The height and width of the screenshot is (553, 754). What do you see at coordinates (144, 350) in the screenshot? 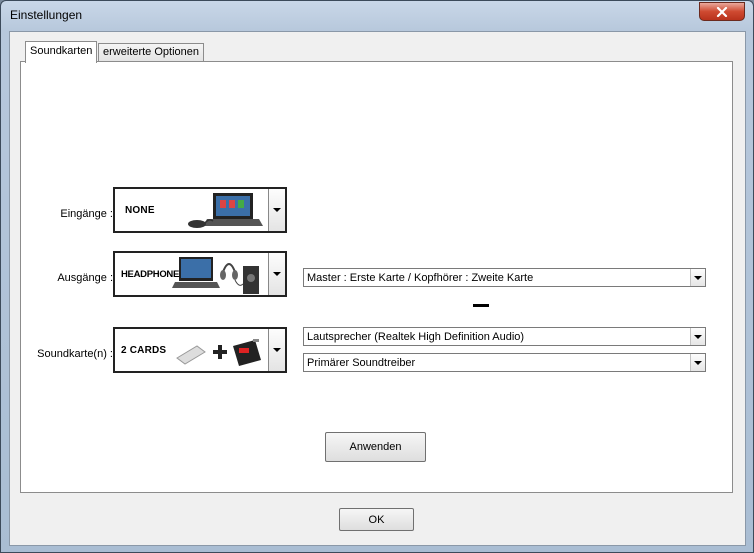
I see `soundcards-image-text: 2 CARDS` at bounding box center [144, 350].